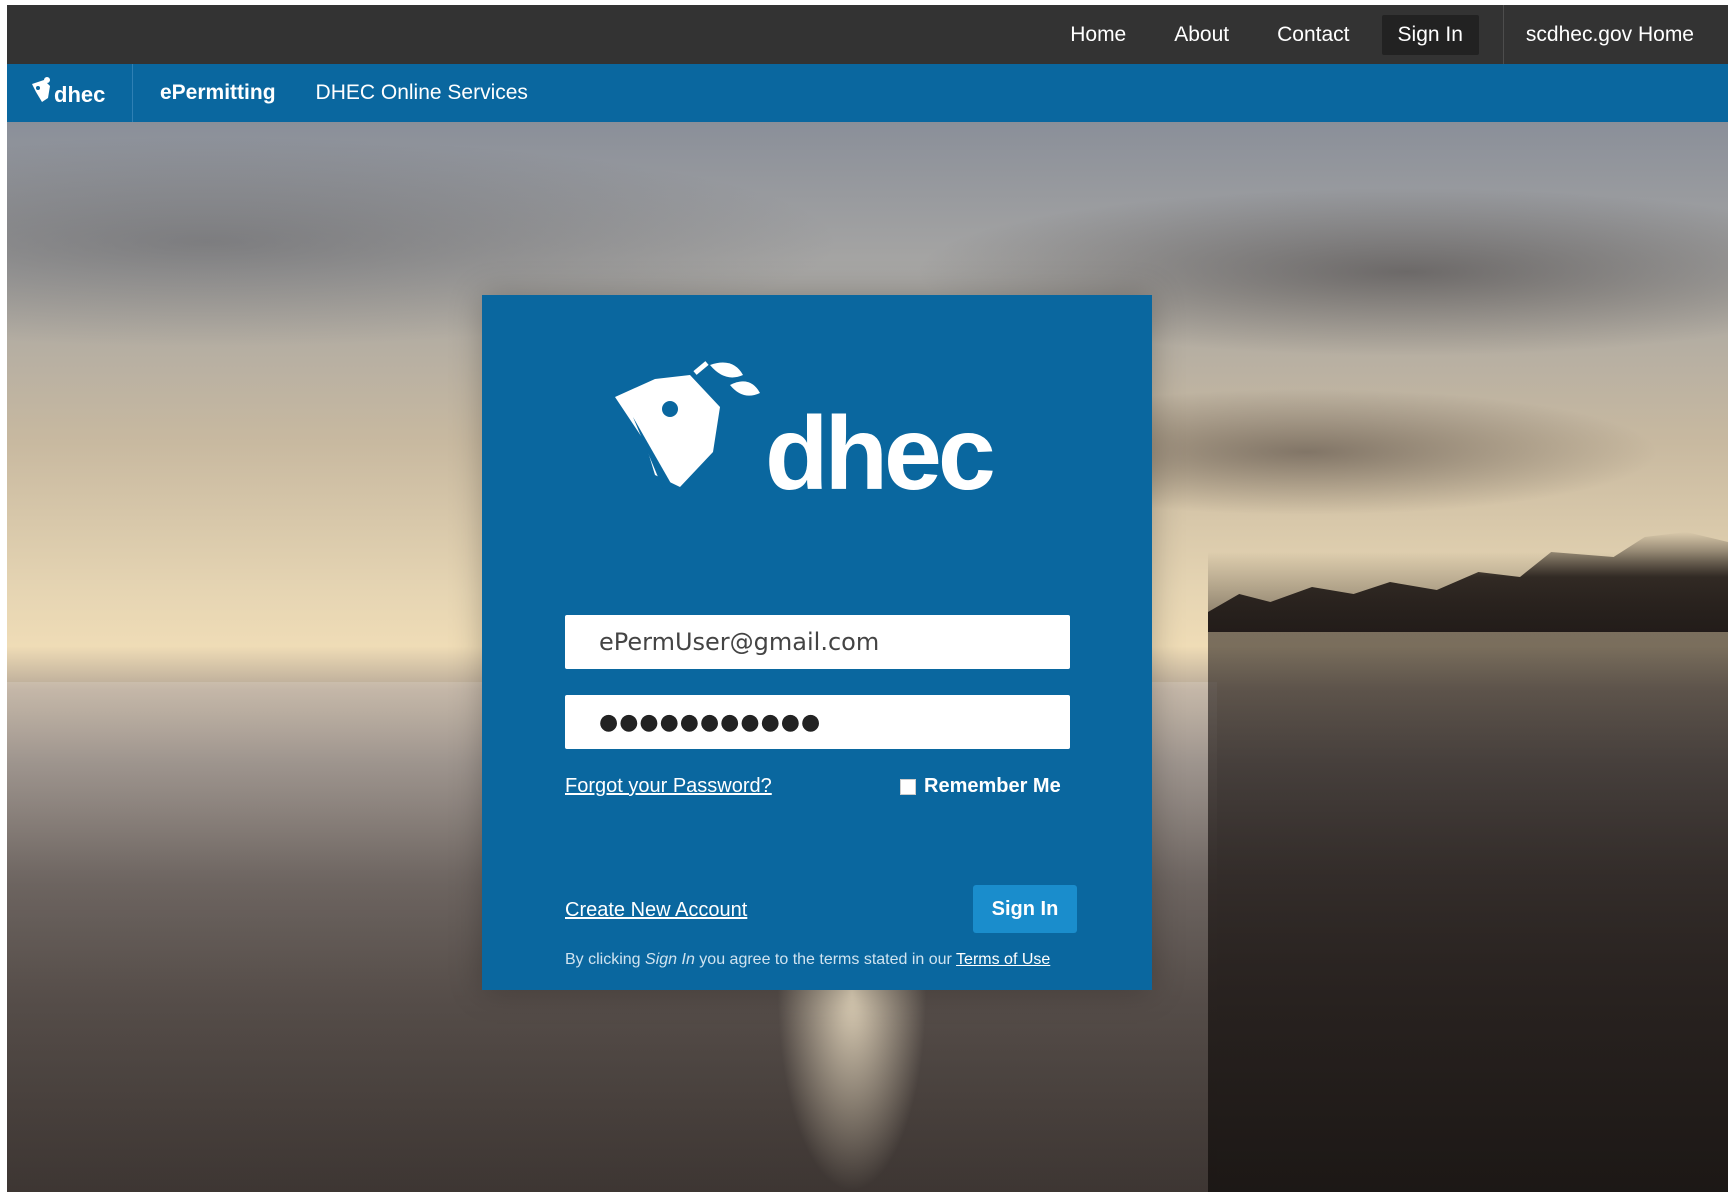 This screenshot has width=1731, height=1192. I want to click on dhec-logo-text: dhec, so click(79, 94).